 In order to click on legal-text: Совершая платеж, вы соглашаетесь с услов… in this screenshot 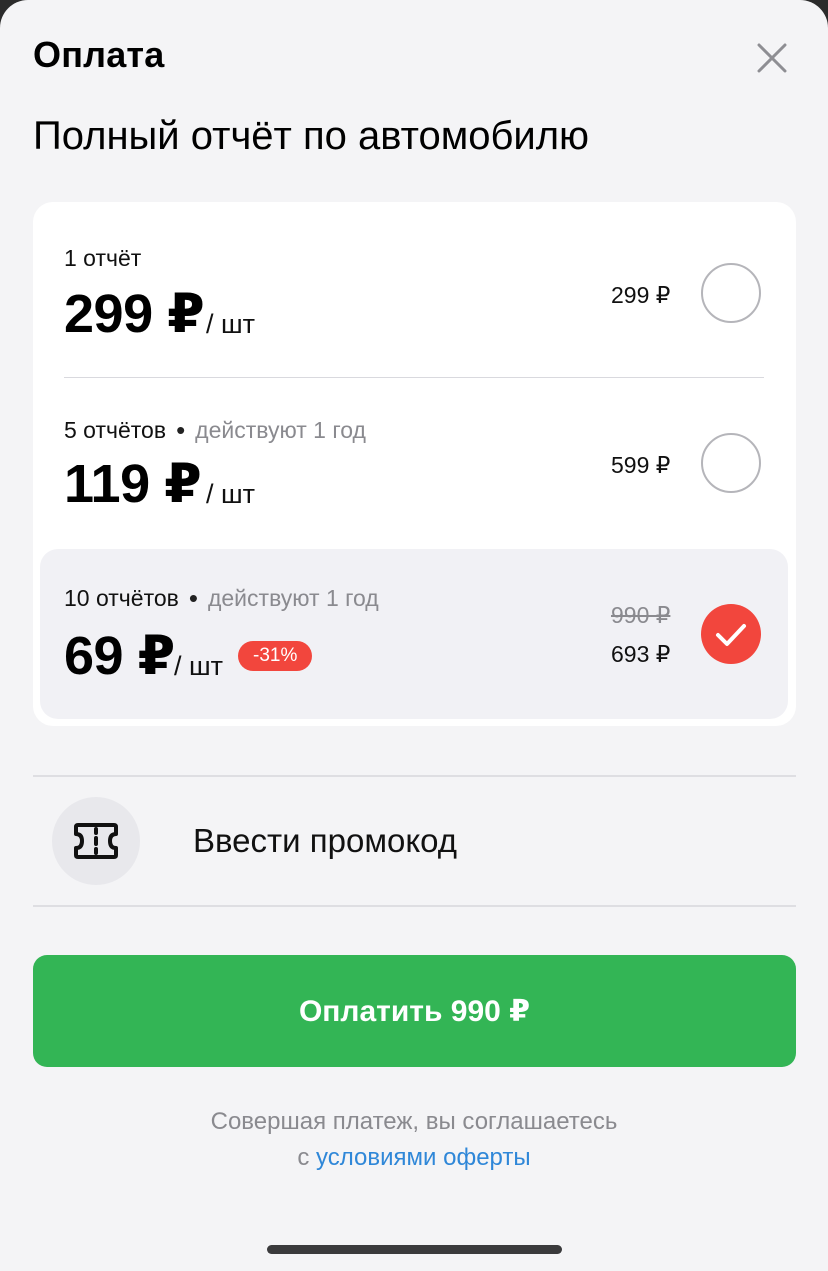, I will do `click(414, 1140)`.